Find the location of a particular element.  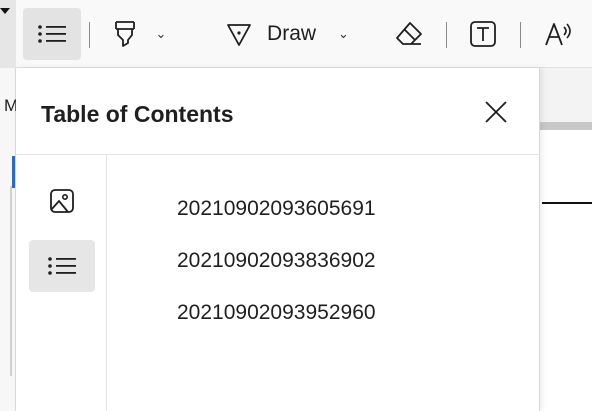

add-text-button is located at coordinates (483, 34).